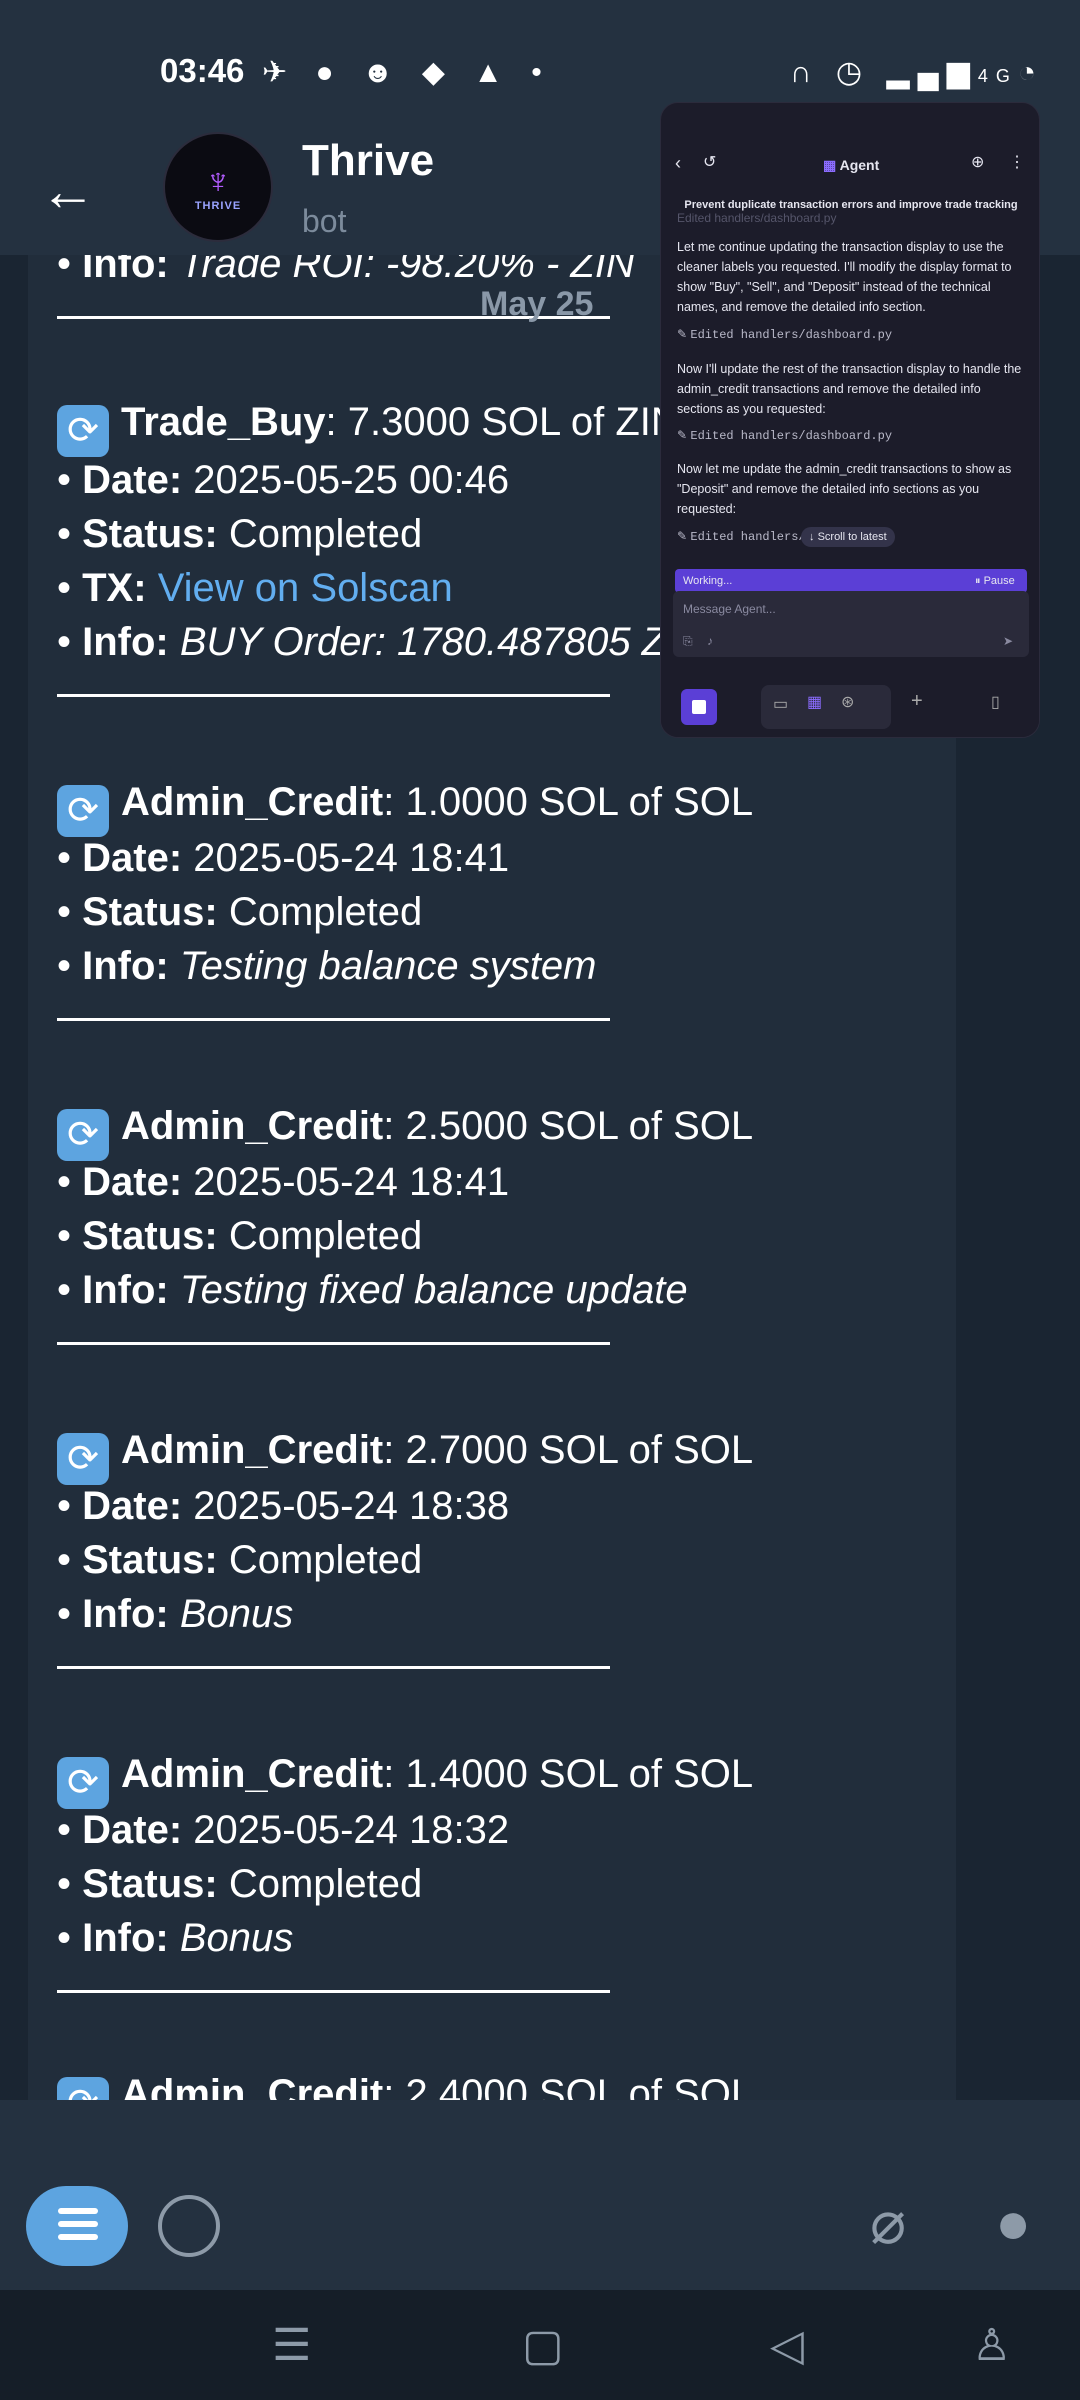 The height and width of the screenshot is (2400, 1080). I want to click on attach-icon: ⌀, so click(888, 2223).